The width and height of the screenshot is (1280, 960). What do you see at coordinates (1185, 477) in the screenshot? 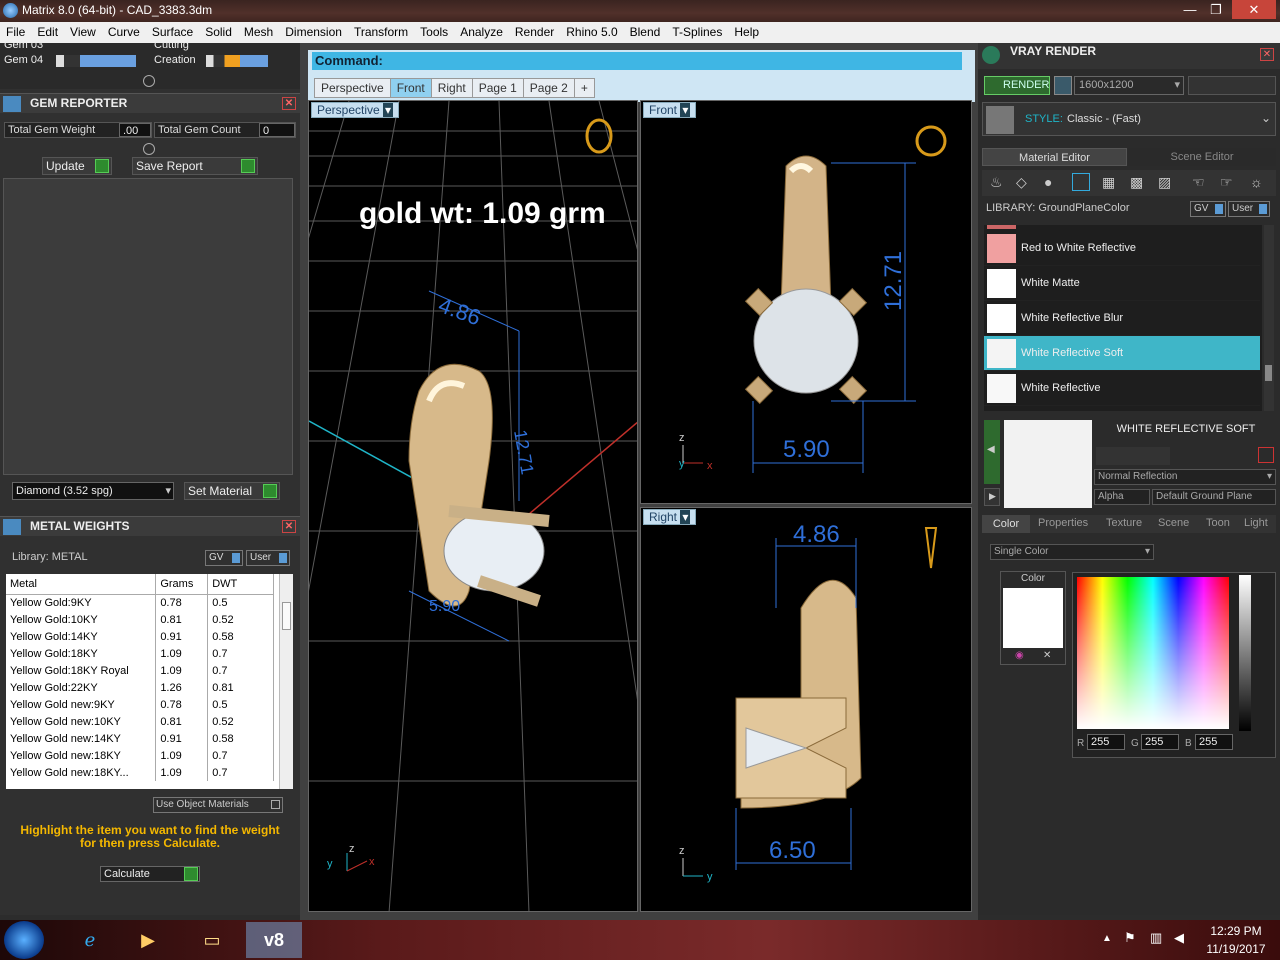
I see `reflection-select: Normal Reflection ▾` at bounding box center [1185, 477].